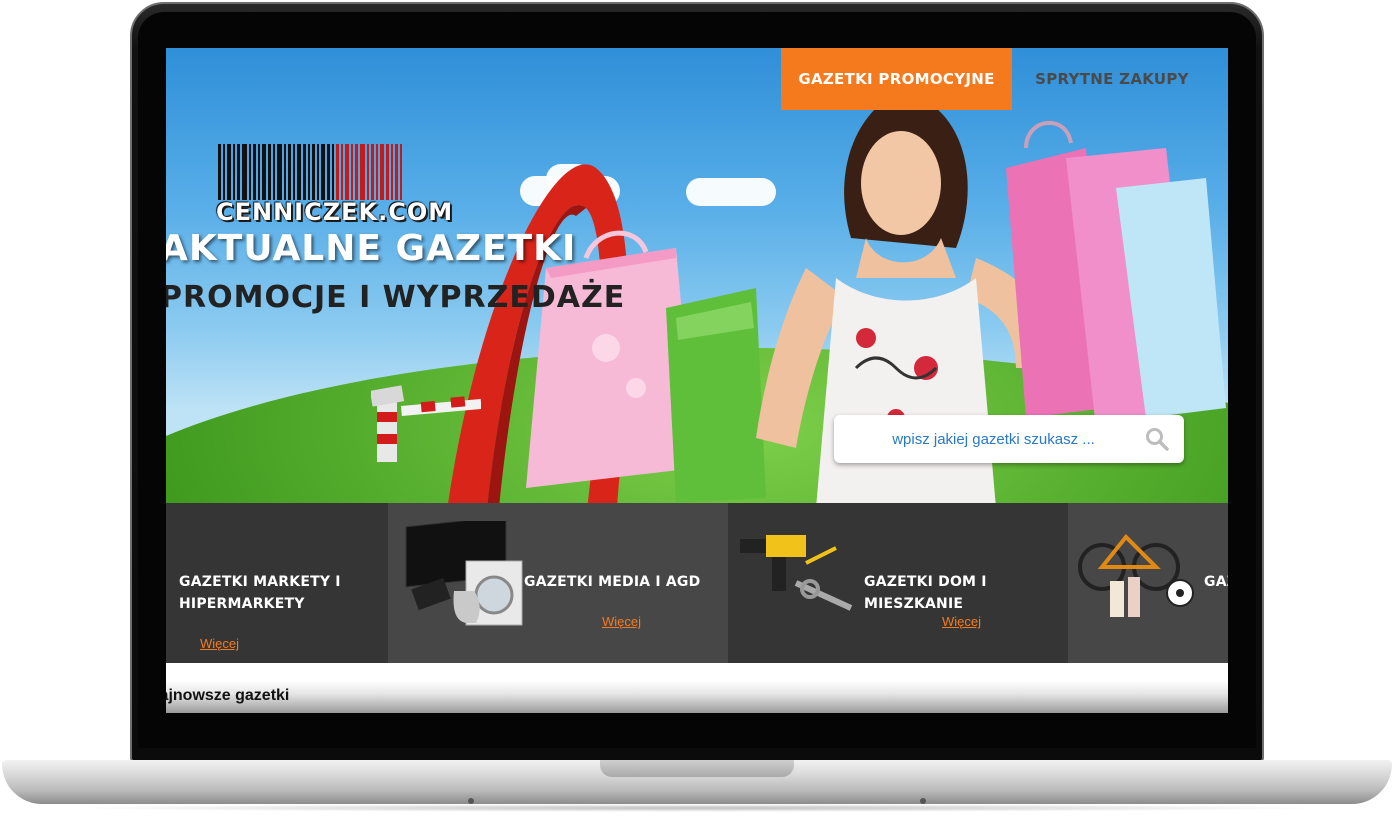  What do you see at coordinates (260, 582) in the screenshot?
I see `category-title-line: GAZETKI MARKETY I` at bounding box center [260, 582].